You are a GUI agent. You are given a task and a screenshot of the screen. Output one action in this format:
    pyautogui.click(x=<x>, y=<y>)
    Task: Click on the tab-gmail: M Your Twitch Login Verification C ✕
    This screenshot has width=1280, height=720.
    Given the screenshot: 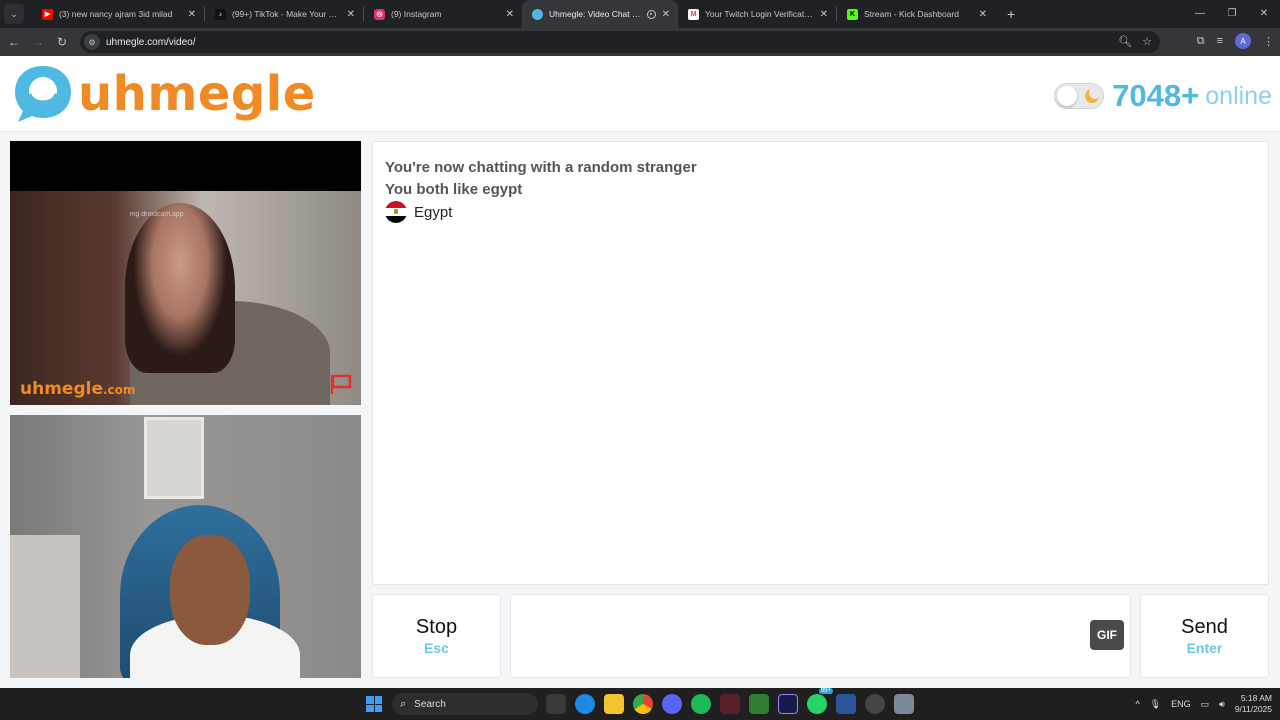 What is the action you would take?
    pyautogui.click(x=757, y=14)
    